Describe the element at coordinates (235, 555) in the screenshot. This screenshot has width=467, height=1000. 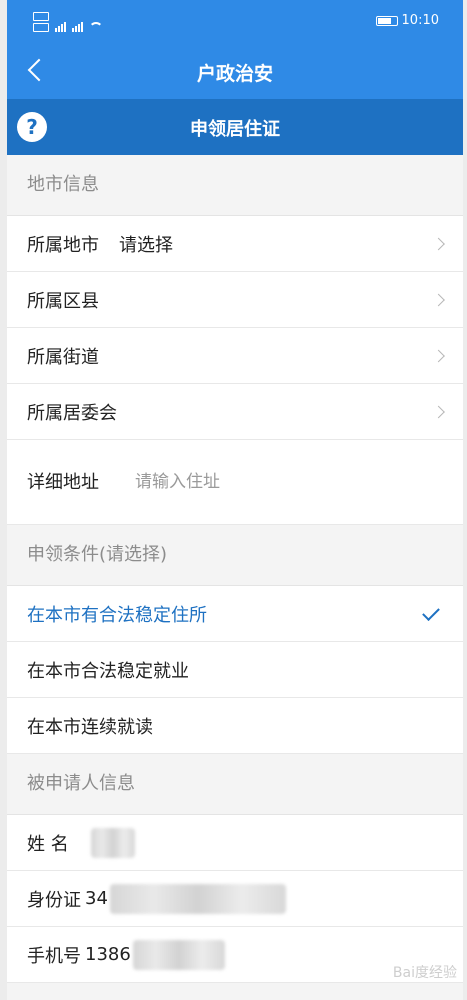
I see `section-header-conditions: 申领条件(请选择)` at that location.